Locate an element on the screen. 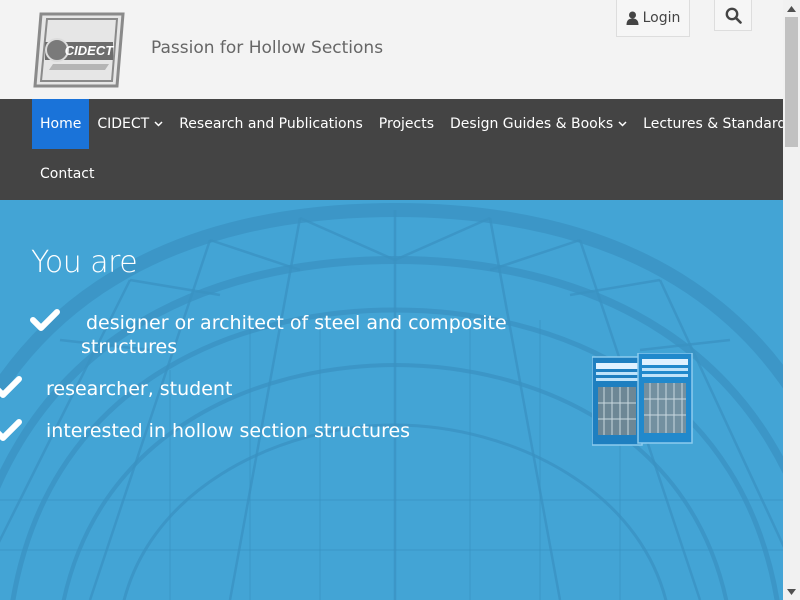 The width and height of the screenshot is (800, 600). login-label: Login is located at coordinates (661, 18).